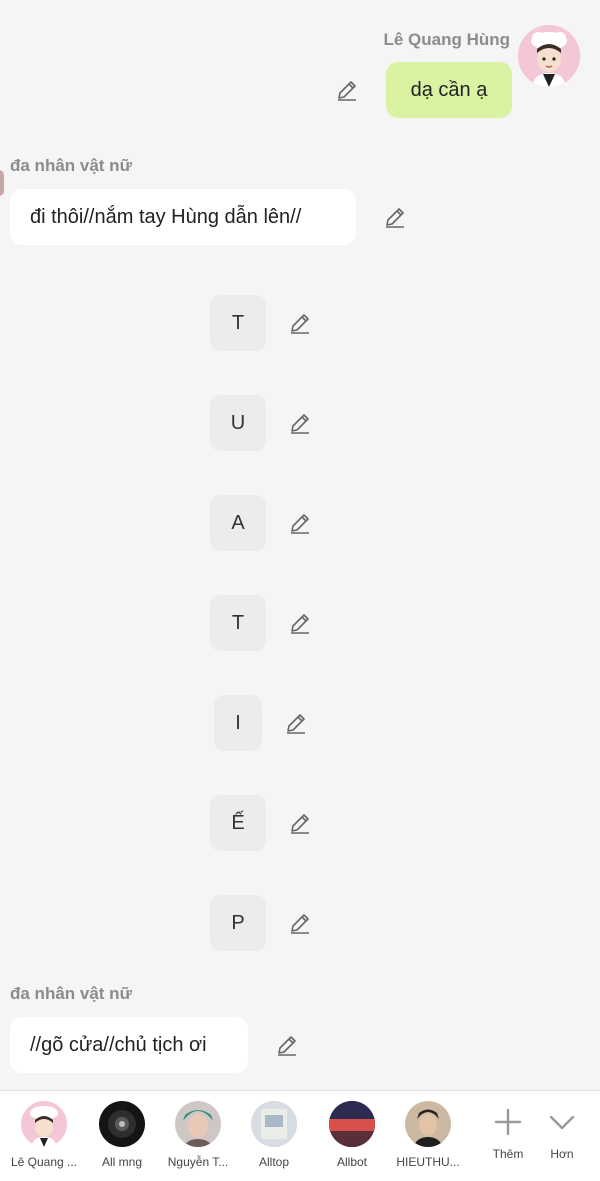  I want to click on more-button: Hơn, so click(562, 1132).